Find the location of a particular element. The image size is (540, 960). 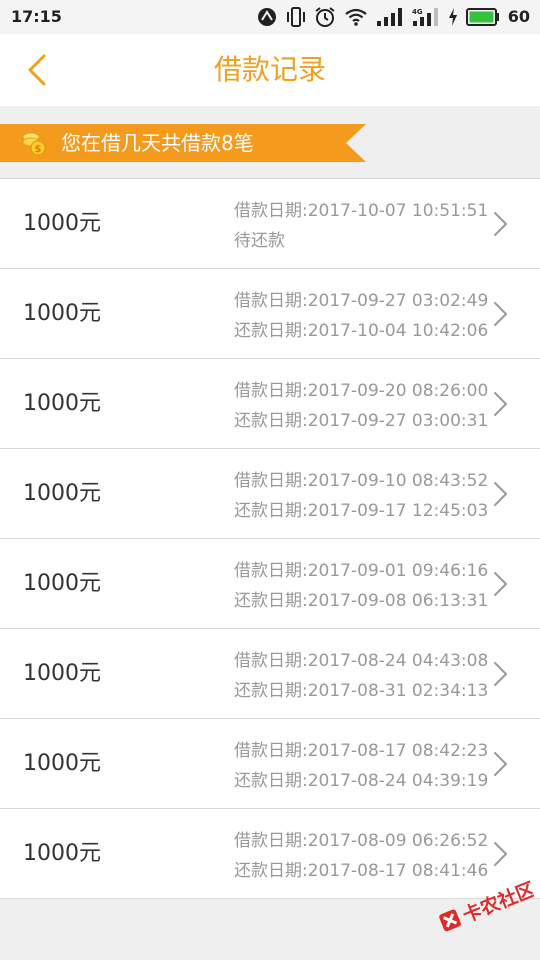

loan-date: 借款日期:2017-08-24 04:43:08 is located at coordinates (361, 661).